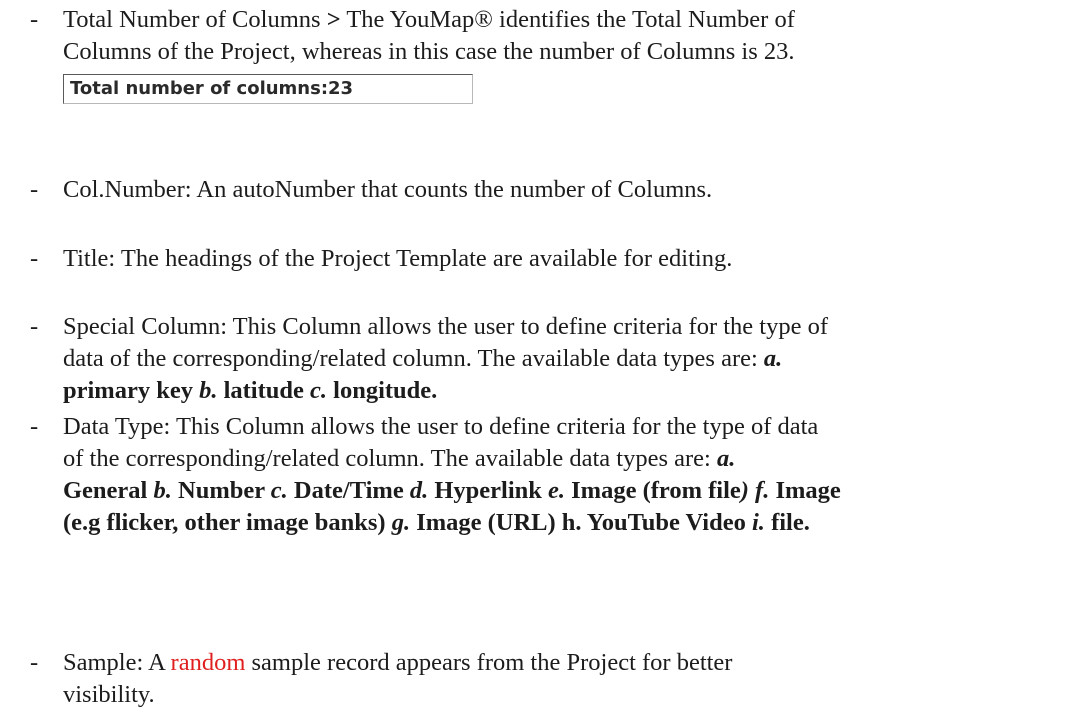  Describe the element at coordinates (199, 88) in the screenshot. I see `total-columns-label: Total number of columns:` at that location.